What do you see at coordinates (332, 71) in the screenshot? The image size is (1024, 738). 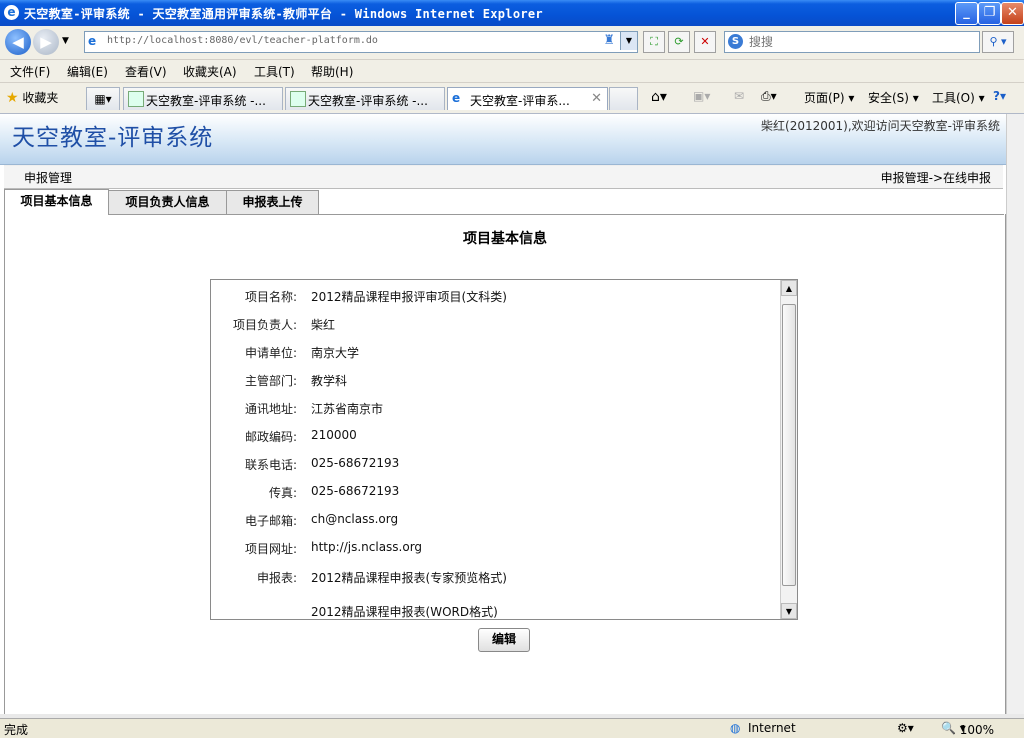 I see `menu-help: 帮助(H)` at bounding box center [332, 71].